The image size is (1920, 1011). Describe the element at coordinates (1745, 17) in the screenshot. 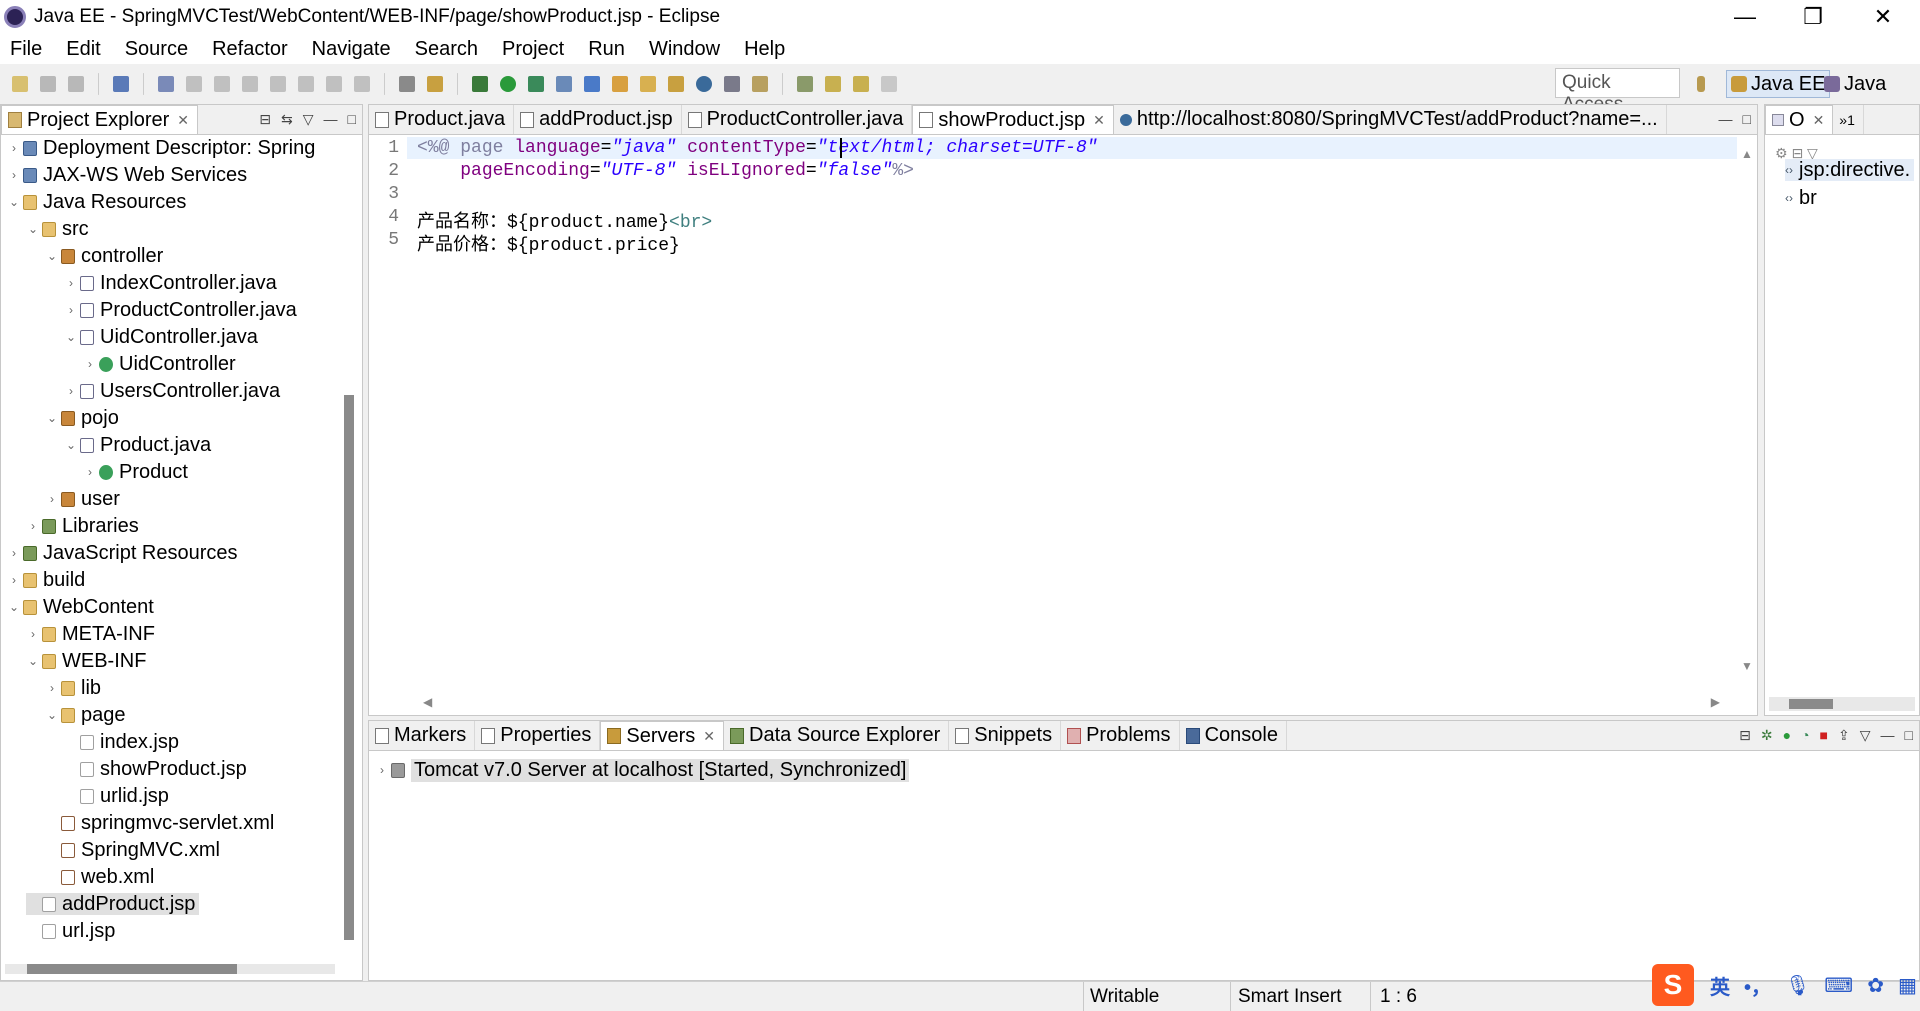

I see `minimize-button: —` at that location.